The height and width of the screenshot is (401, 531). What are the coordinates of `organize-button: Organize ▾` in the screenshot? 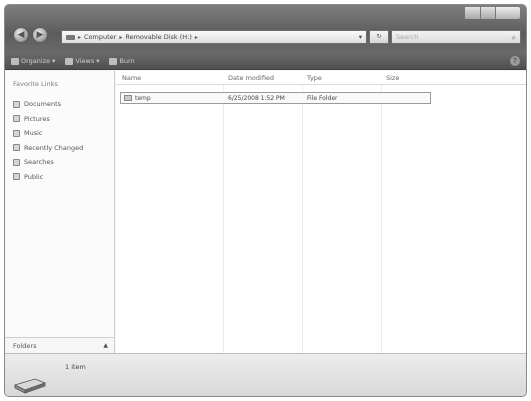 It's located at (33, 61).